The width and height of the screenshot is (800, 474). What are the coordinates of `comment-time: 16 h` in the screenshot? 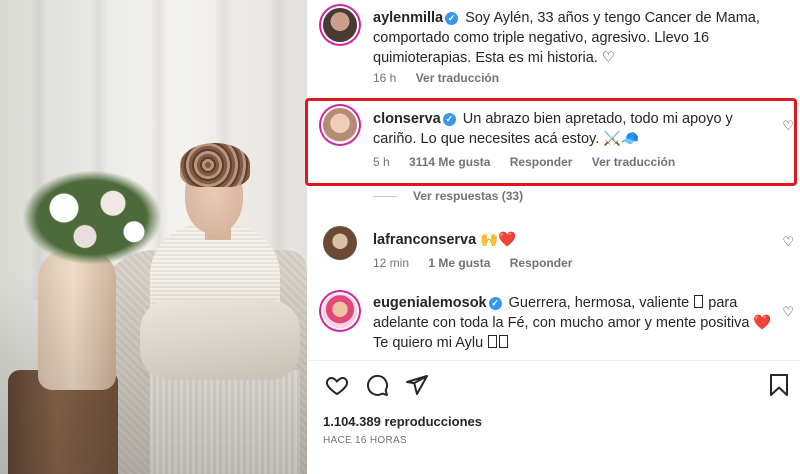 It's located at (385, 78).